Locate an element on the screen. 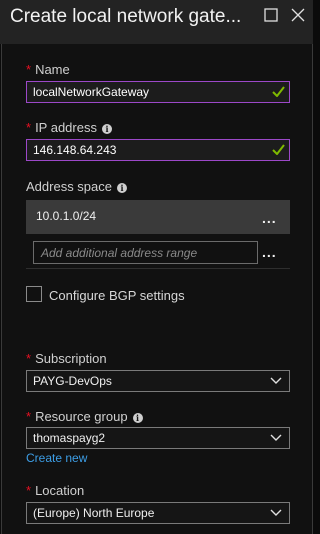 This screenshot has height=534, width=320. name-input: localNetworkGateway is located at coordinates (158, 92).